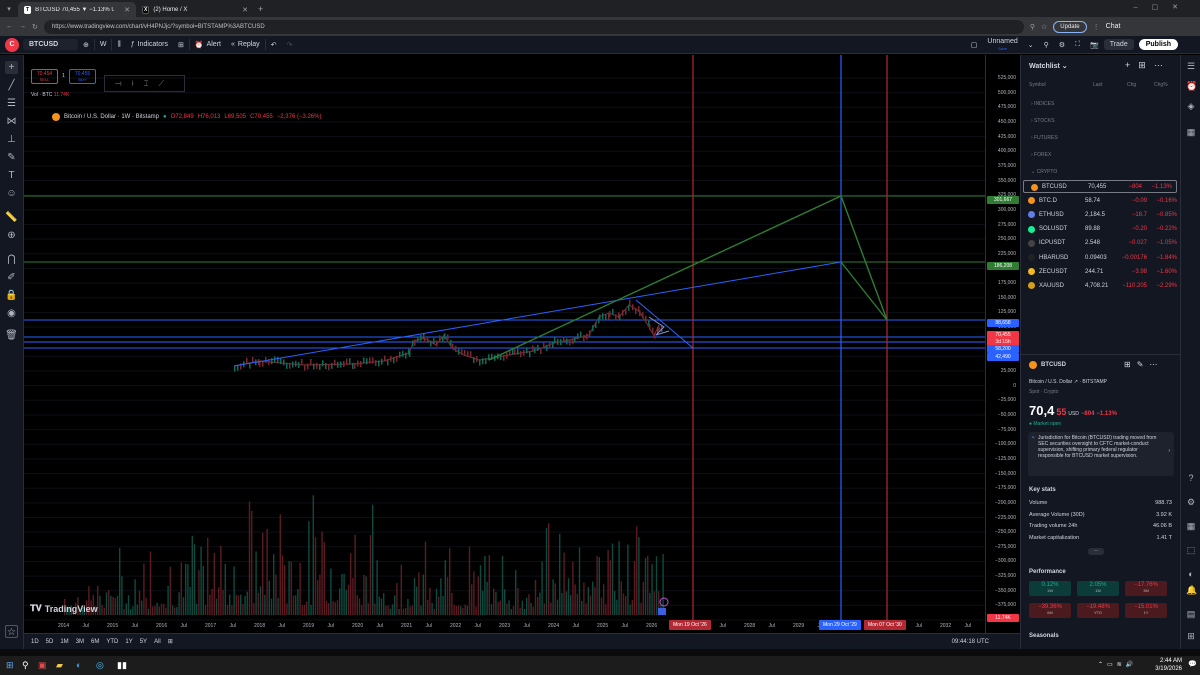 The width and height of the screenshot is (1200, 675). Describe the element at coordinates (118, 45) in the screenshot. I see `chart-type-icon: ⫼` at that location.